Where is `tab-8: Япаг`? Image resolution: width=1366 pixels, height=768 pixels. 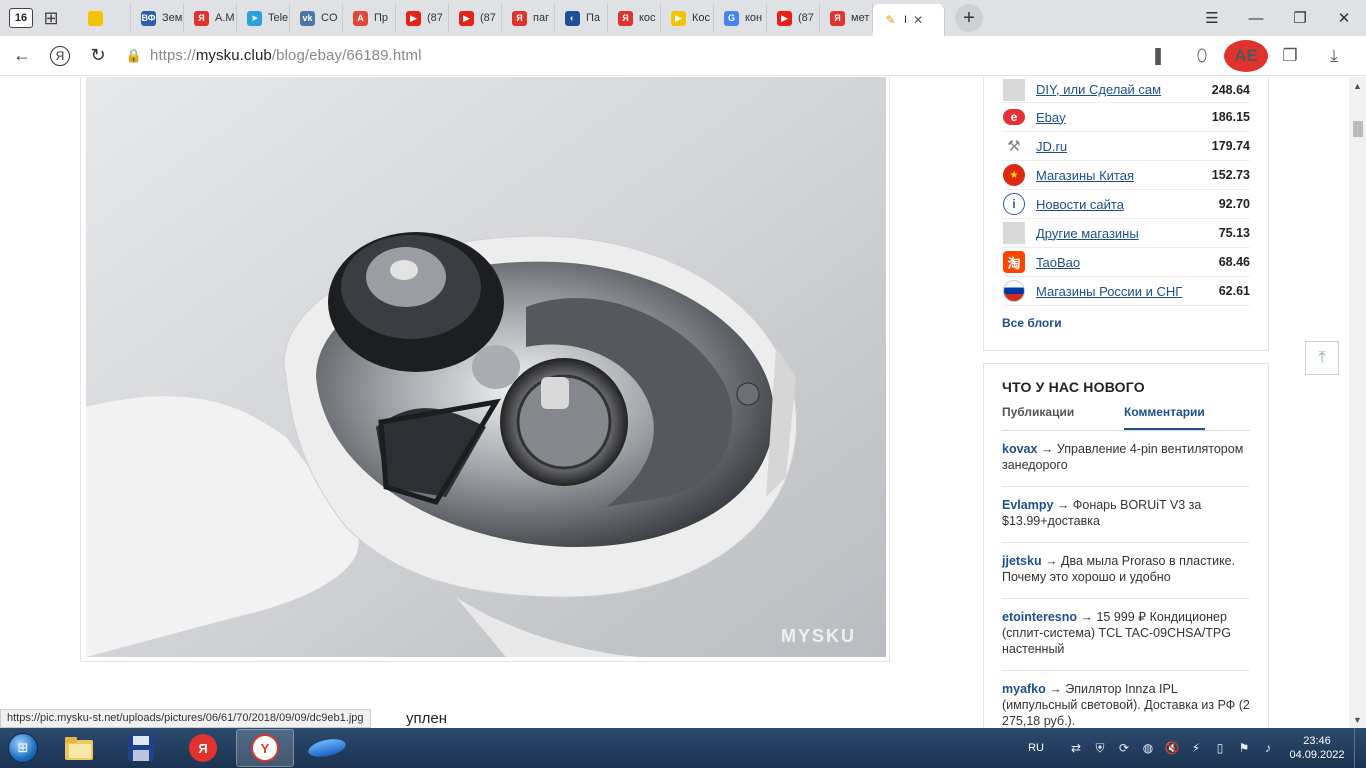 tab-8: Япаг is located at coordinates (528, 18).